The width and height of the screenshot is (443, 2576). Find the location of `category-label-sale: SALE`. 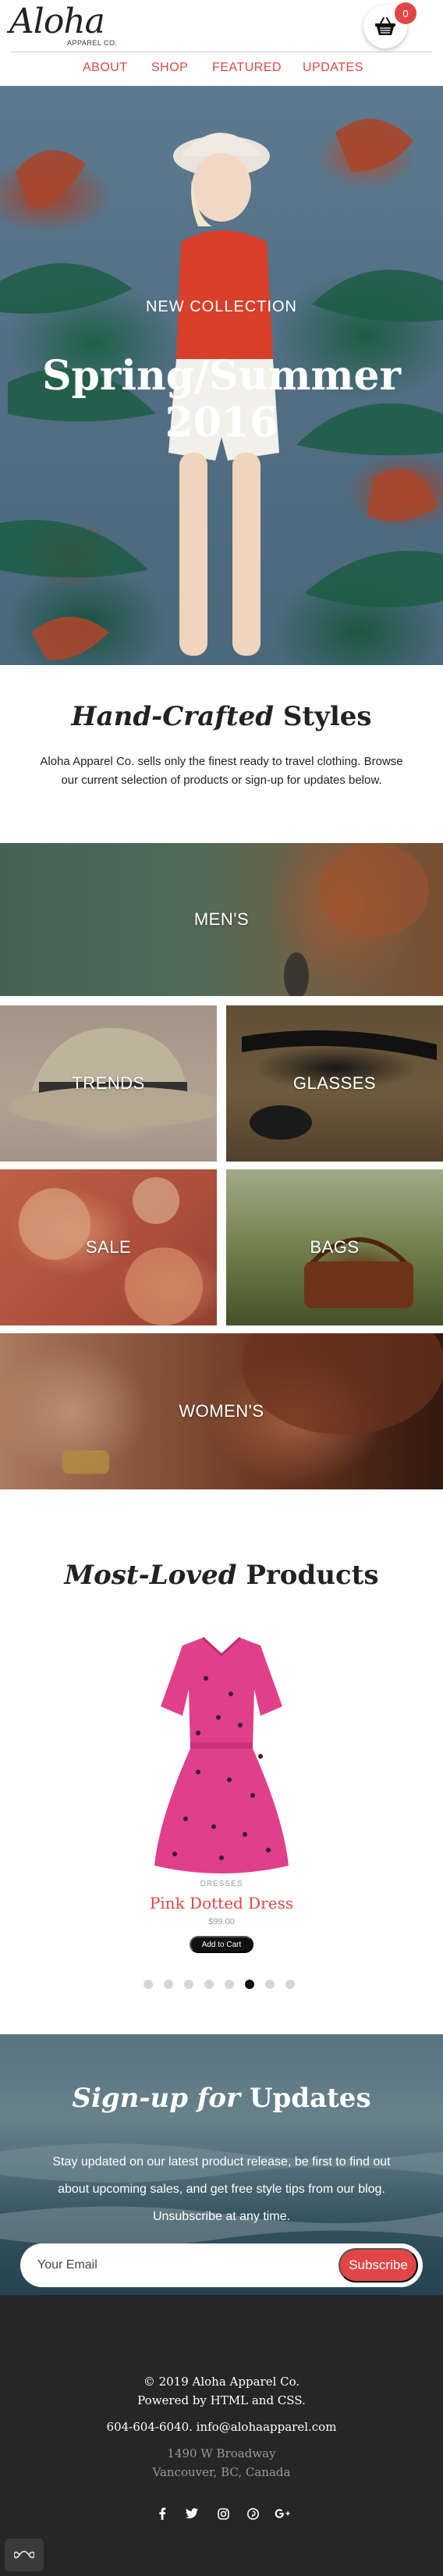

category-label-sale: SALE is located at coordinates (108, 1247).